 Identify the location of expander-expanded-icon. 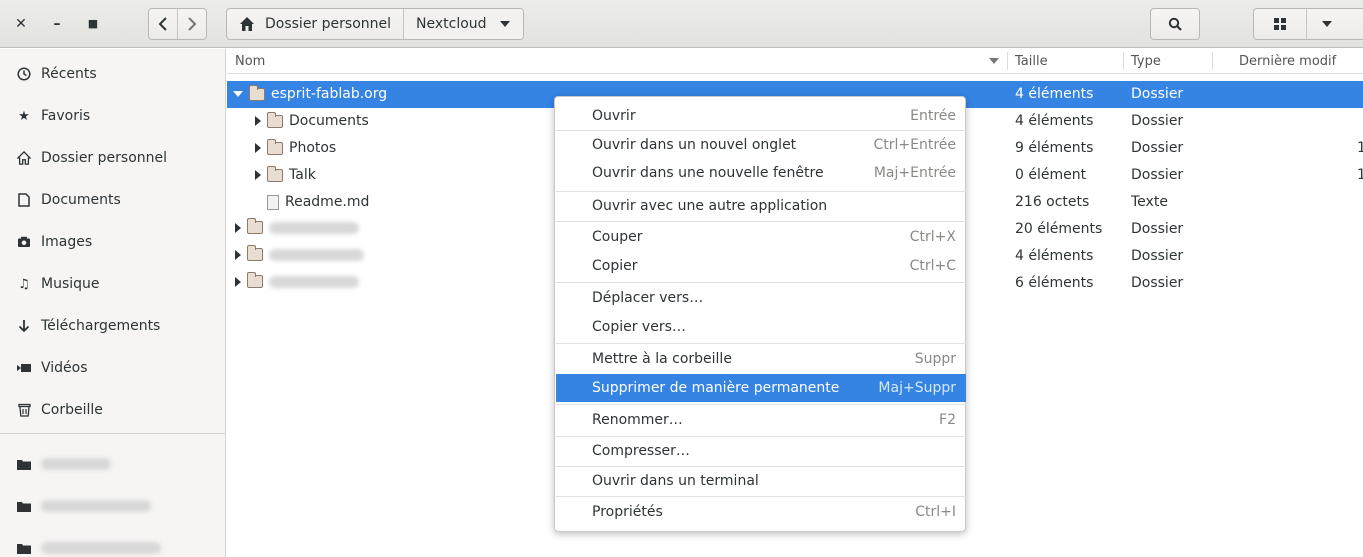
(238, 94).